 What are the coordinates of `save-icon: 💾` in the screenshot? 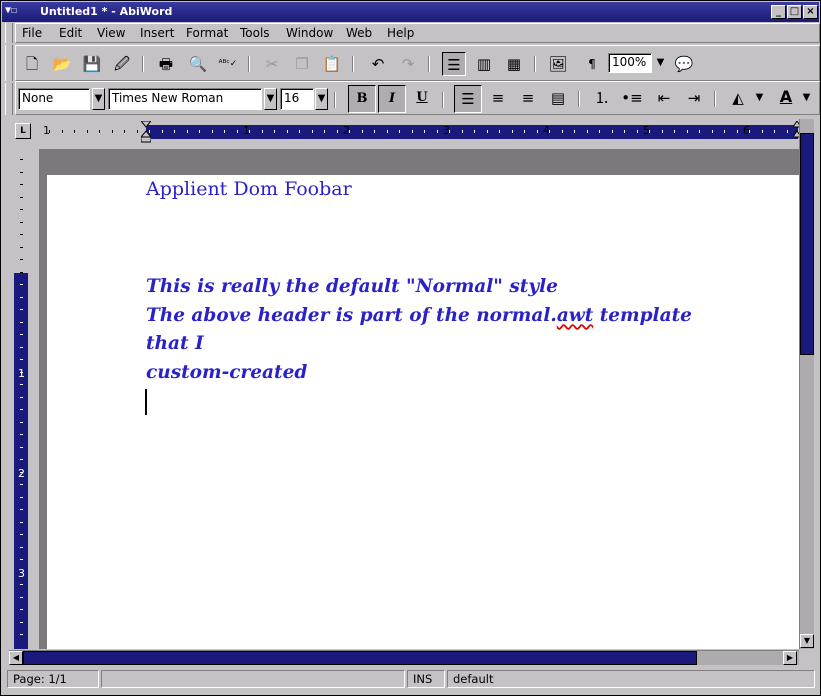 It's located at (92, 64).